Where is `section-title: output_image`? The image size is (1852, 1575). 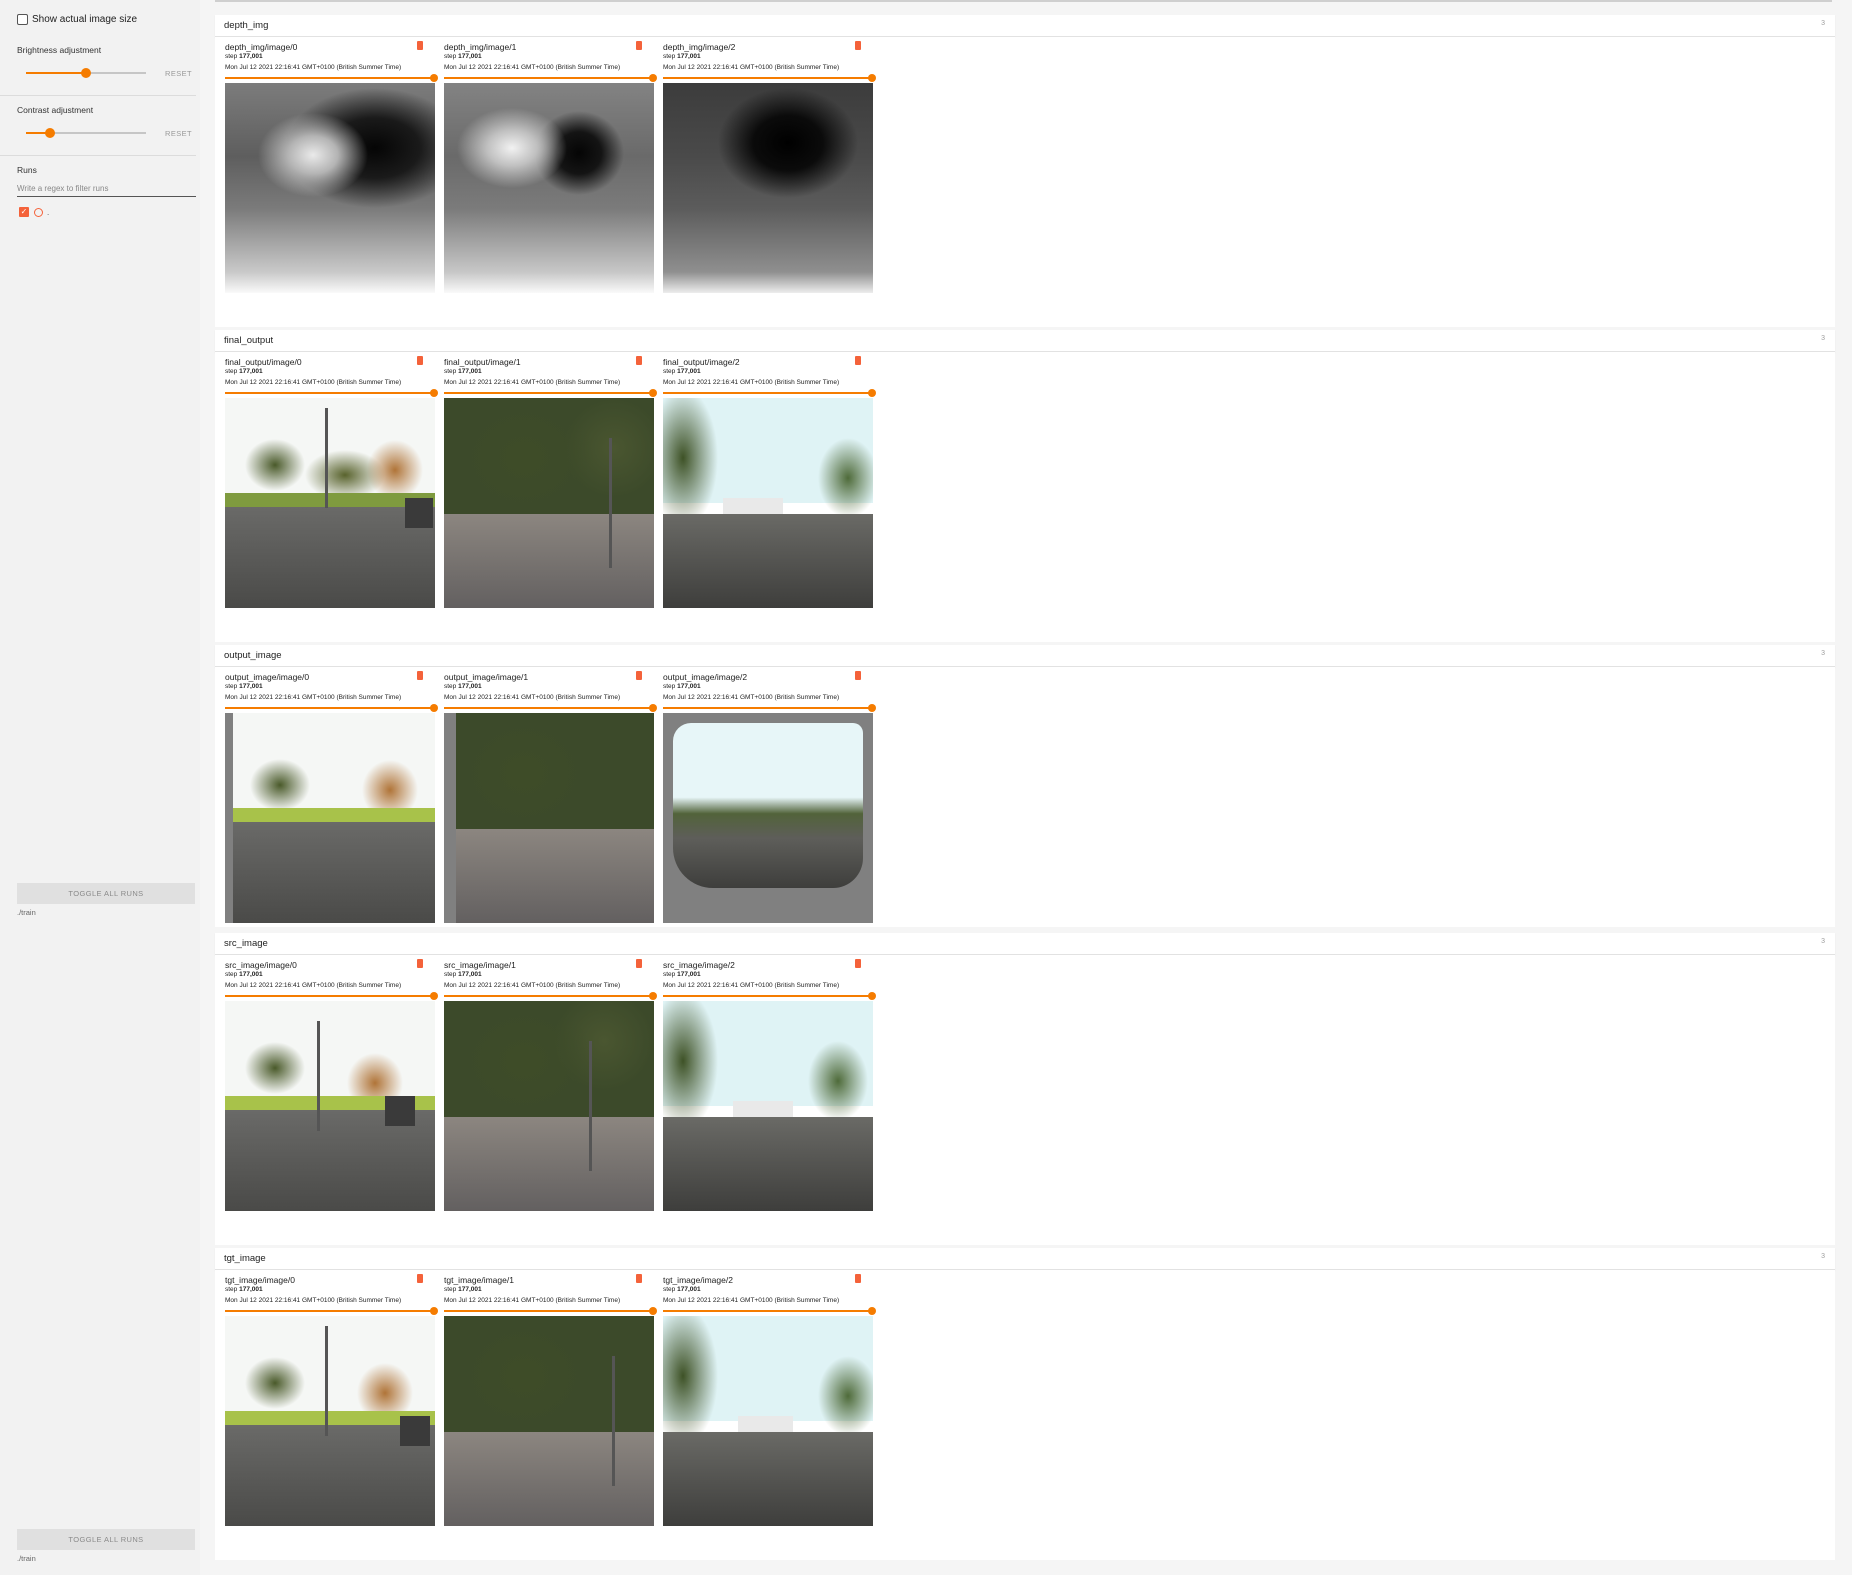 section-title: output_image is located at coordinates (253, 655).